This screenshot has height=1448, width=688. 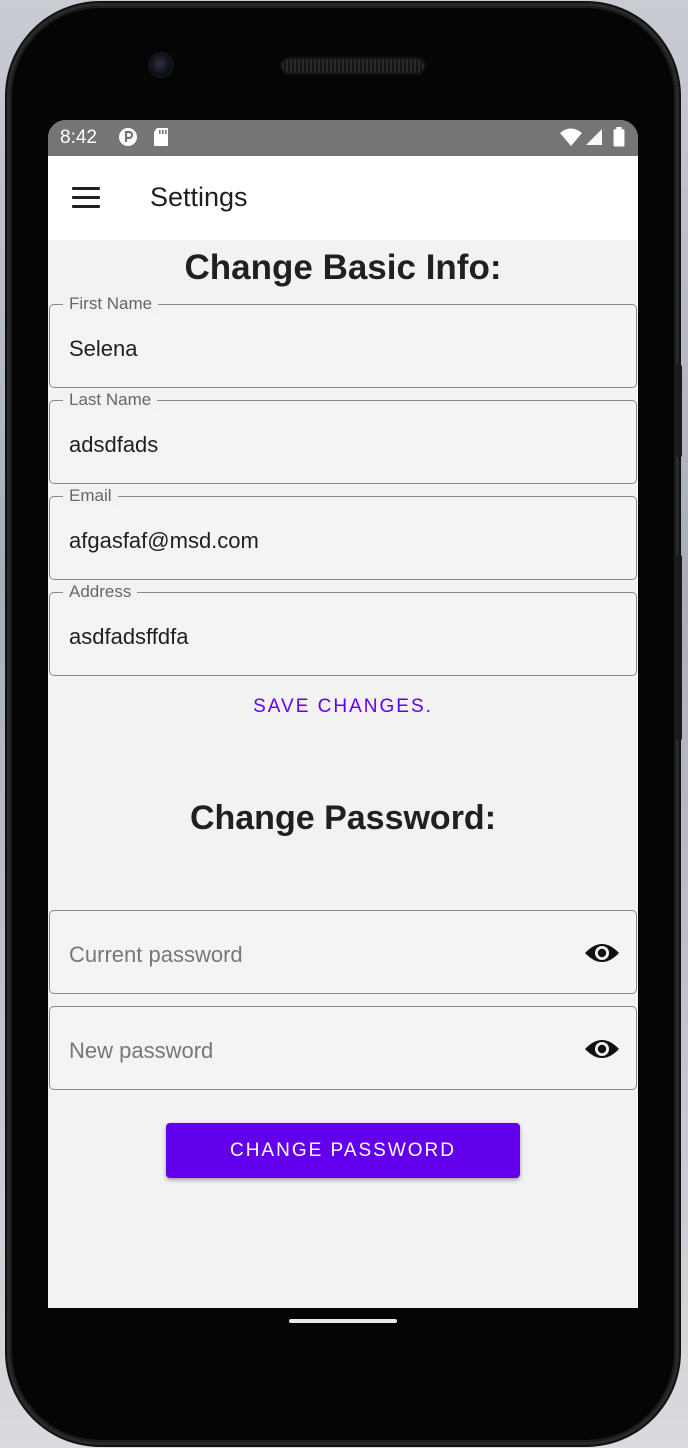 What do you see at coordinates (90, 496) in the screenshot?
I see `email-label: Email` at bounding box center [90, 496].